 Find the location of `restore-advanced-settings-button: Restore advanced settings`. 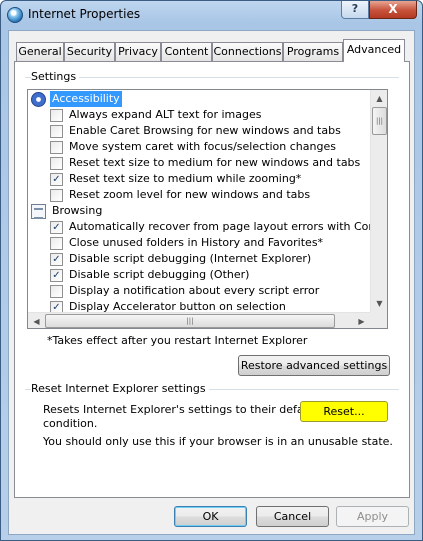

restore-advanced-settings-button: Restore advanced settings is located at coordinates (314, 365).